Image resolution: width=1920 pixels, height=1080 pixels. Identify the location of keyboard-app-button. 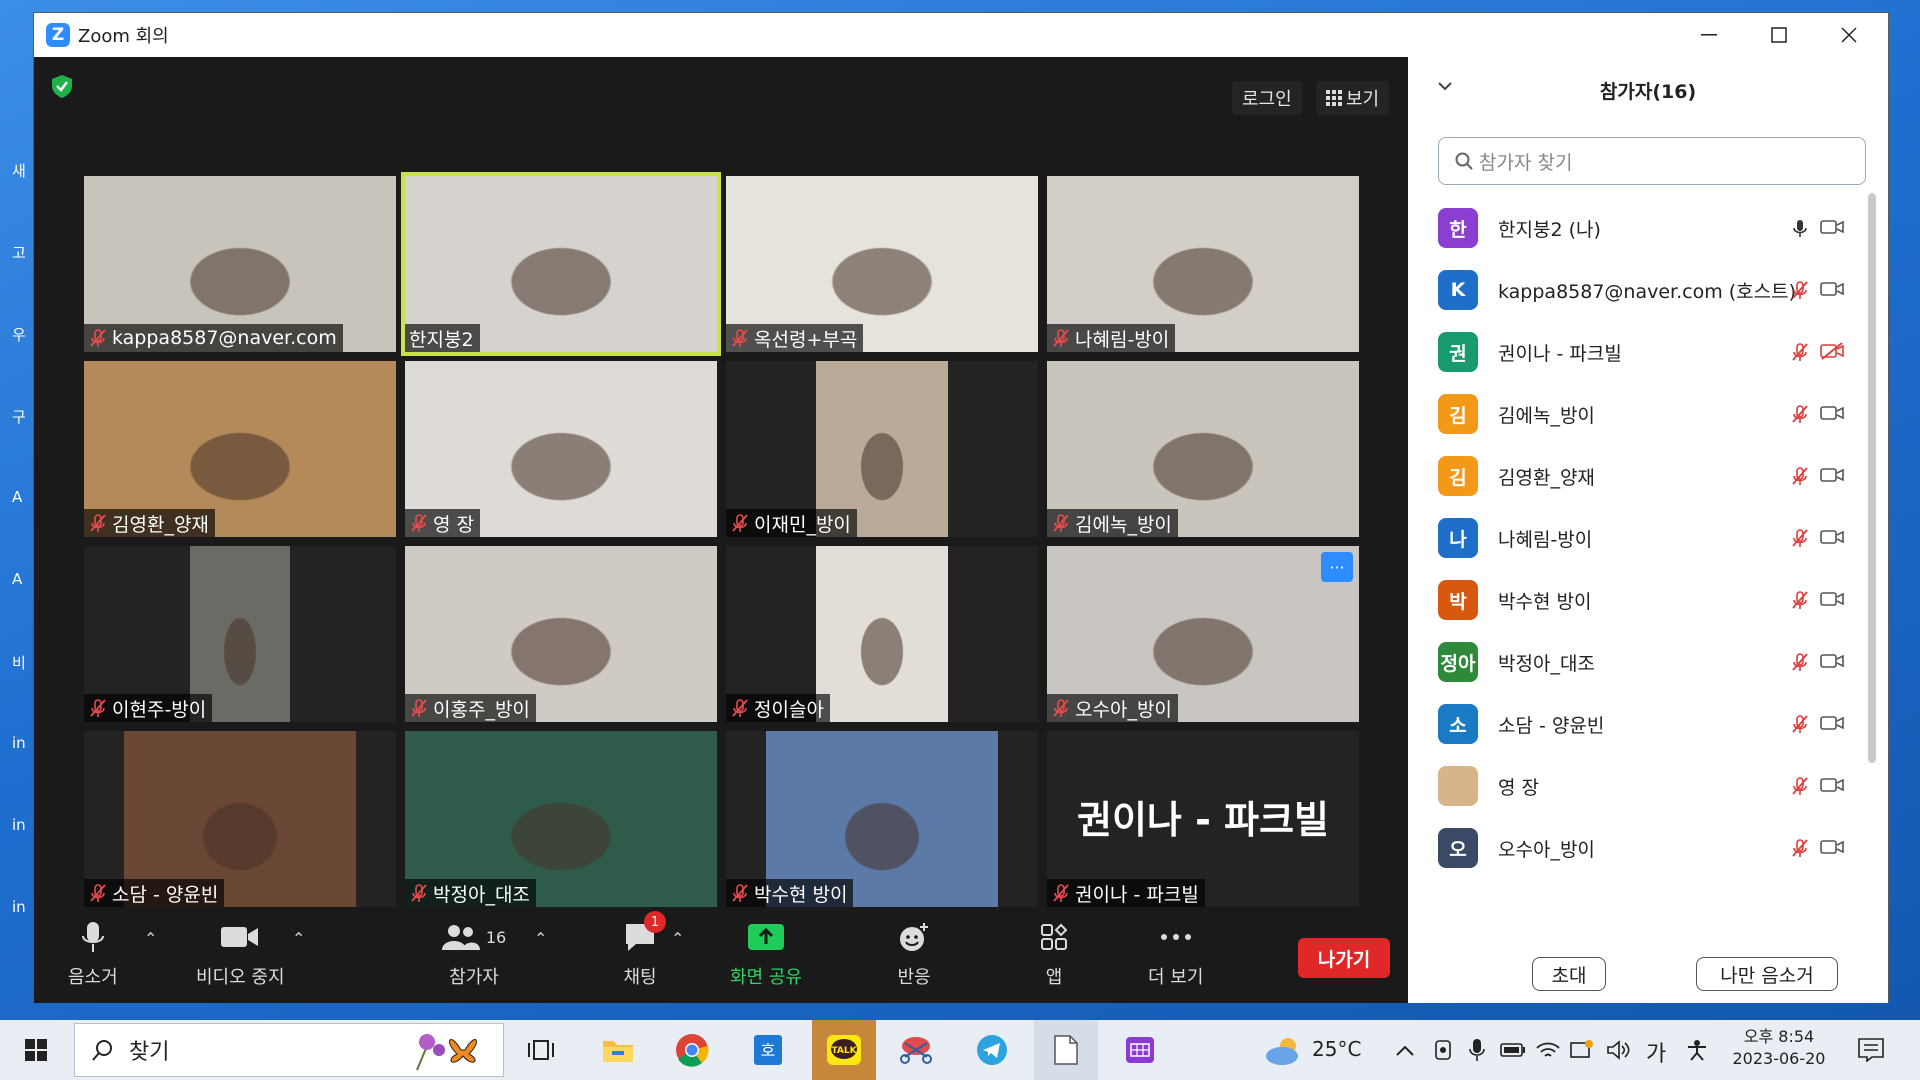
(1140, 1050).